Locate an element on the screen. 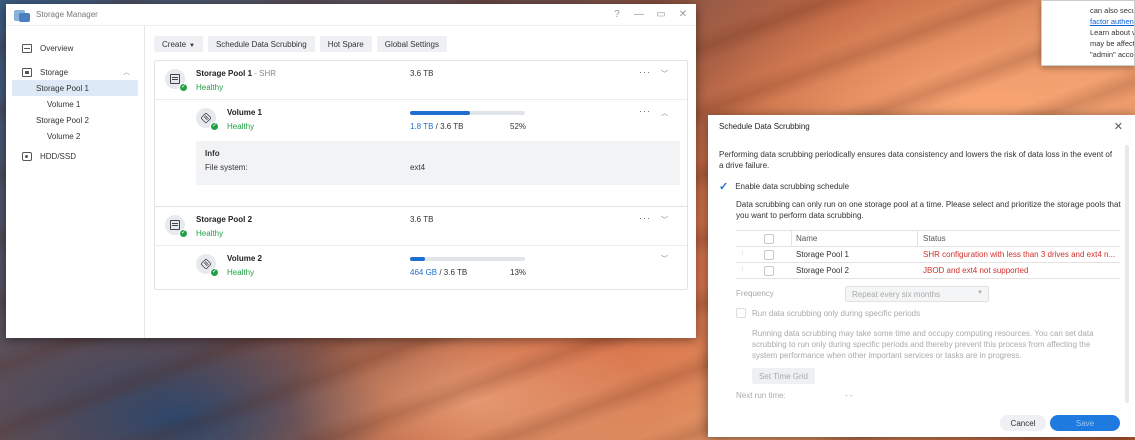  storage-icon is located at coordinates (27, 72).